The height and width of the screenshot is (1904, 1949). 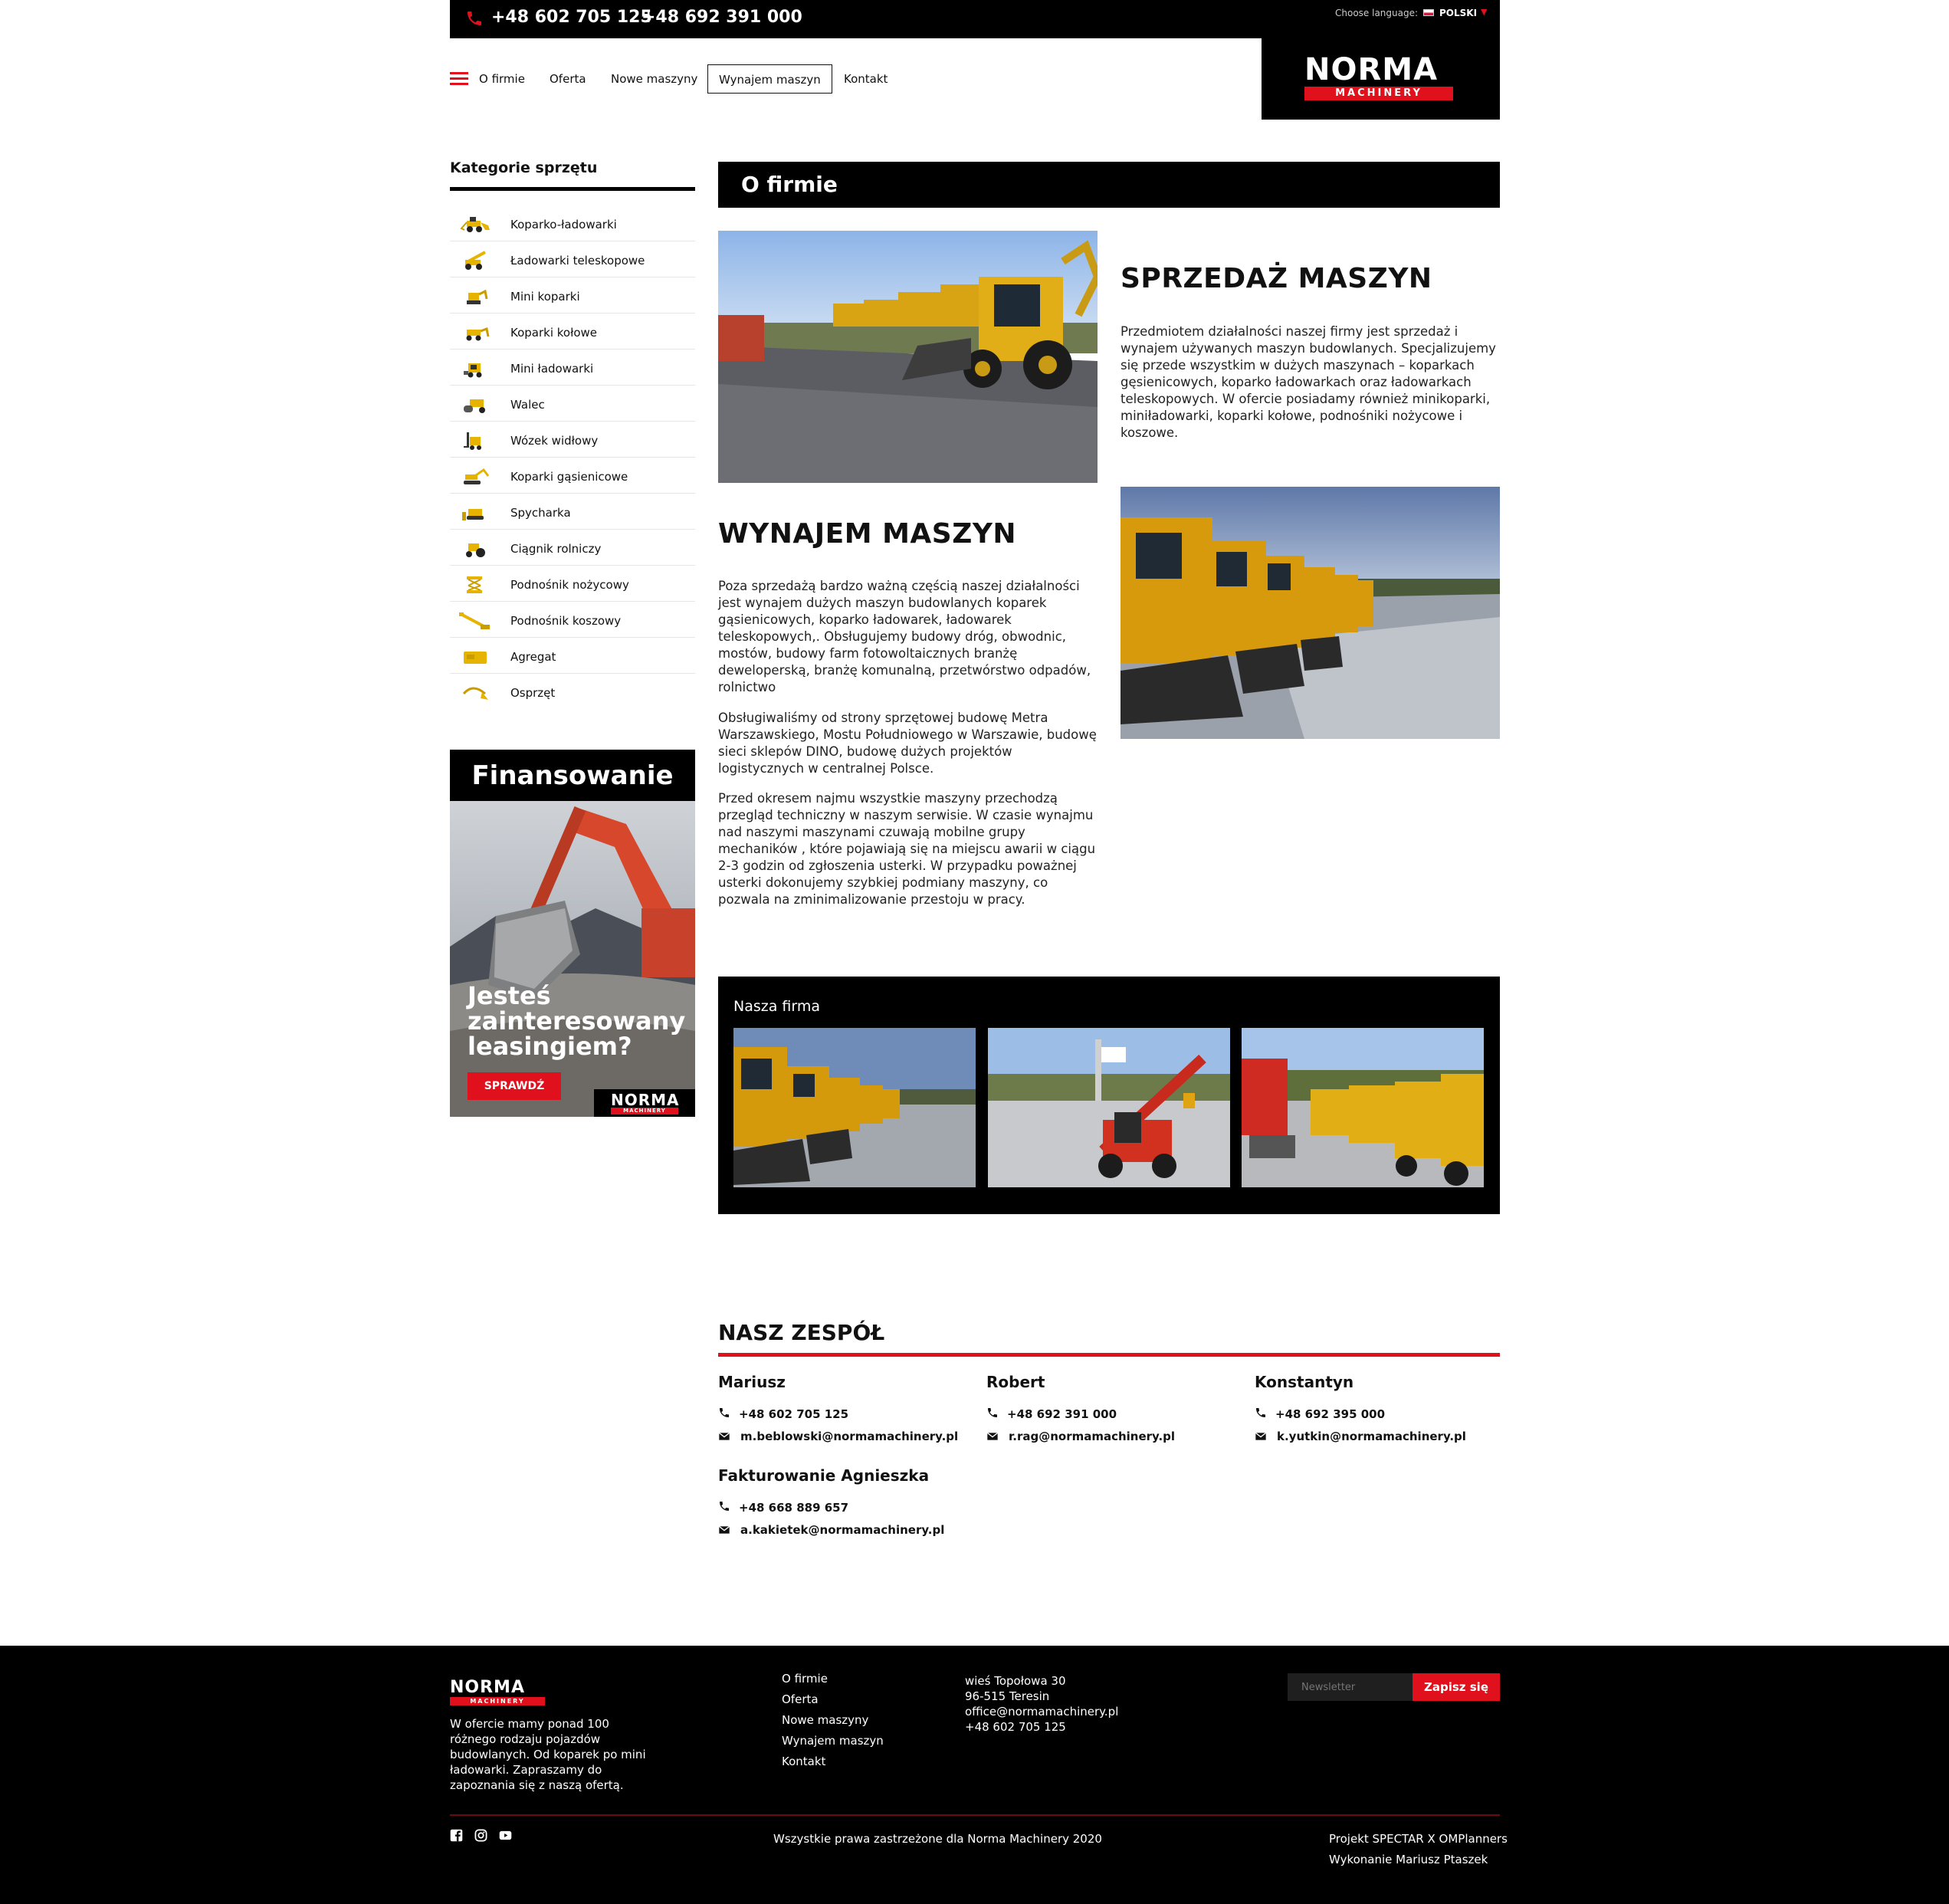 I want to click on category-item: Podnośnik koszowy, so click(x=572, y=620).